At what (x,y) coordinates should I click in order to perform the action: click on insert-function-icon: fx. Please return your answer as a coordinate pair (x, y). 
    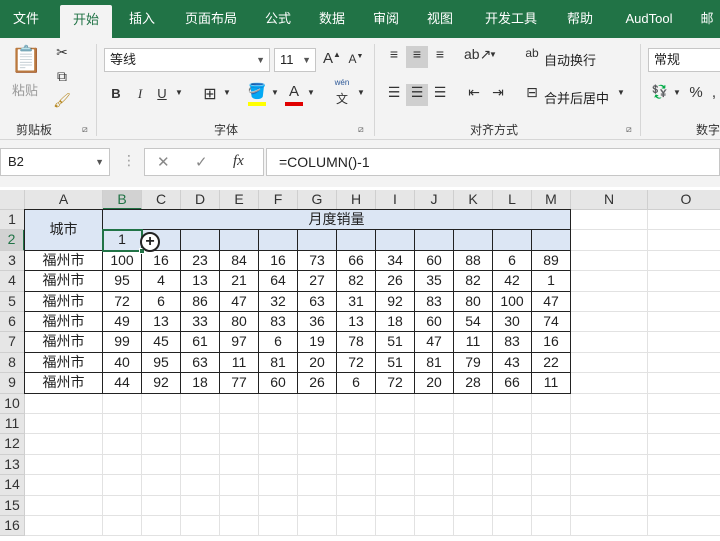
    Looking at the image, I should click on (238, 161).